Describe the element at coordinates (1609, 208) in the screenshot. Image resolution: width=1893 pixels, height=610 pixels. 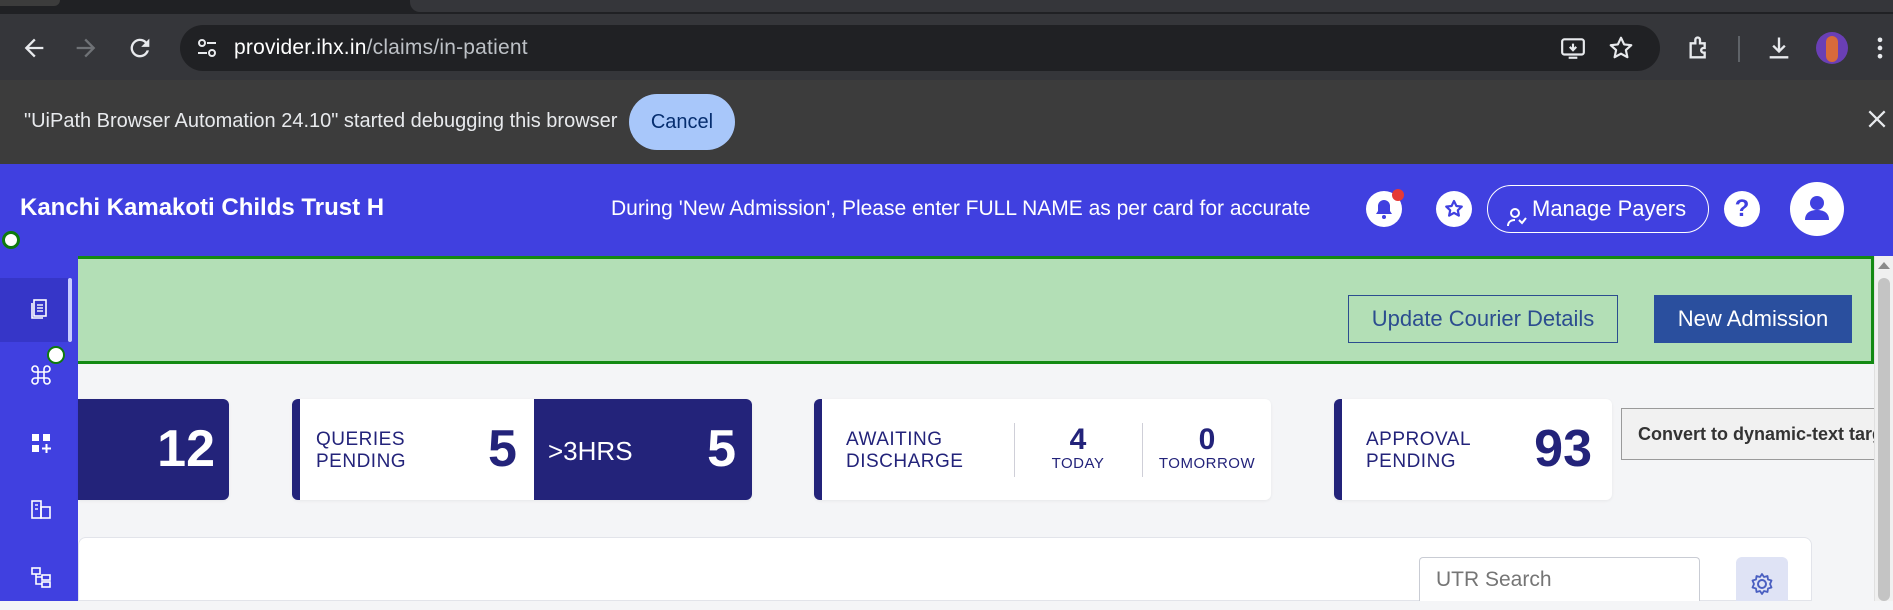
I see `manage-payers-label: Manage Payers` at that location.